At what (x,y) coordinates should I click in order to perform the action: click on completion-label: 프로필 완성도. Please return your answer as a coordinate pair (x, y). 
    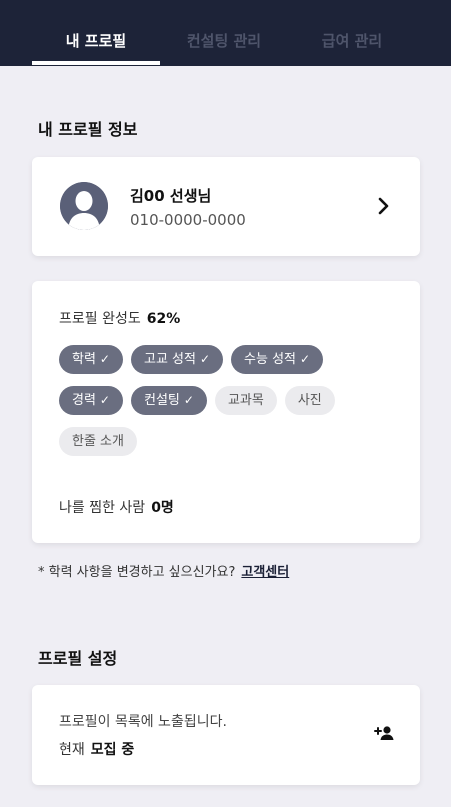
    Looking at the image, I should click on (100, 319).